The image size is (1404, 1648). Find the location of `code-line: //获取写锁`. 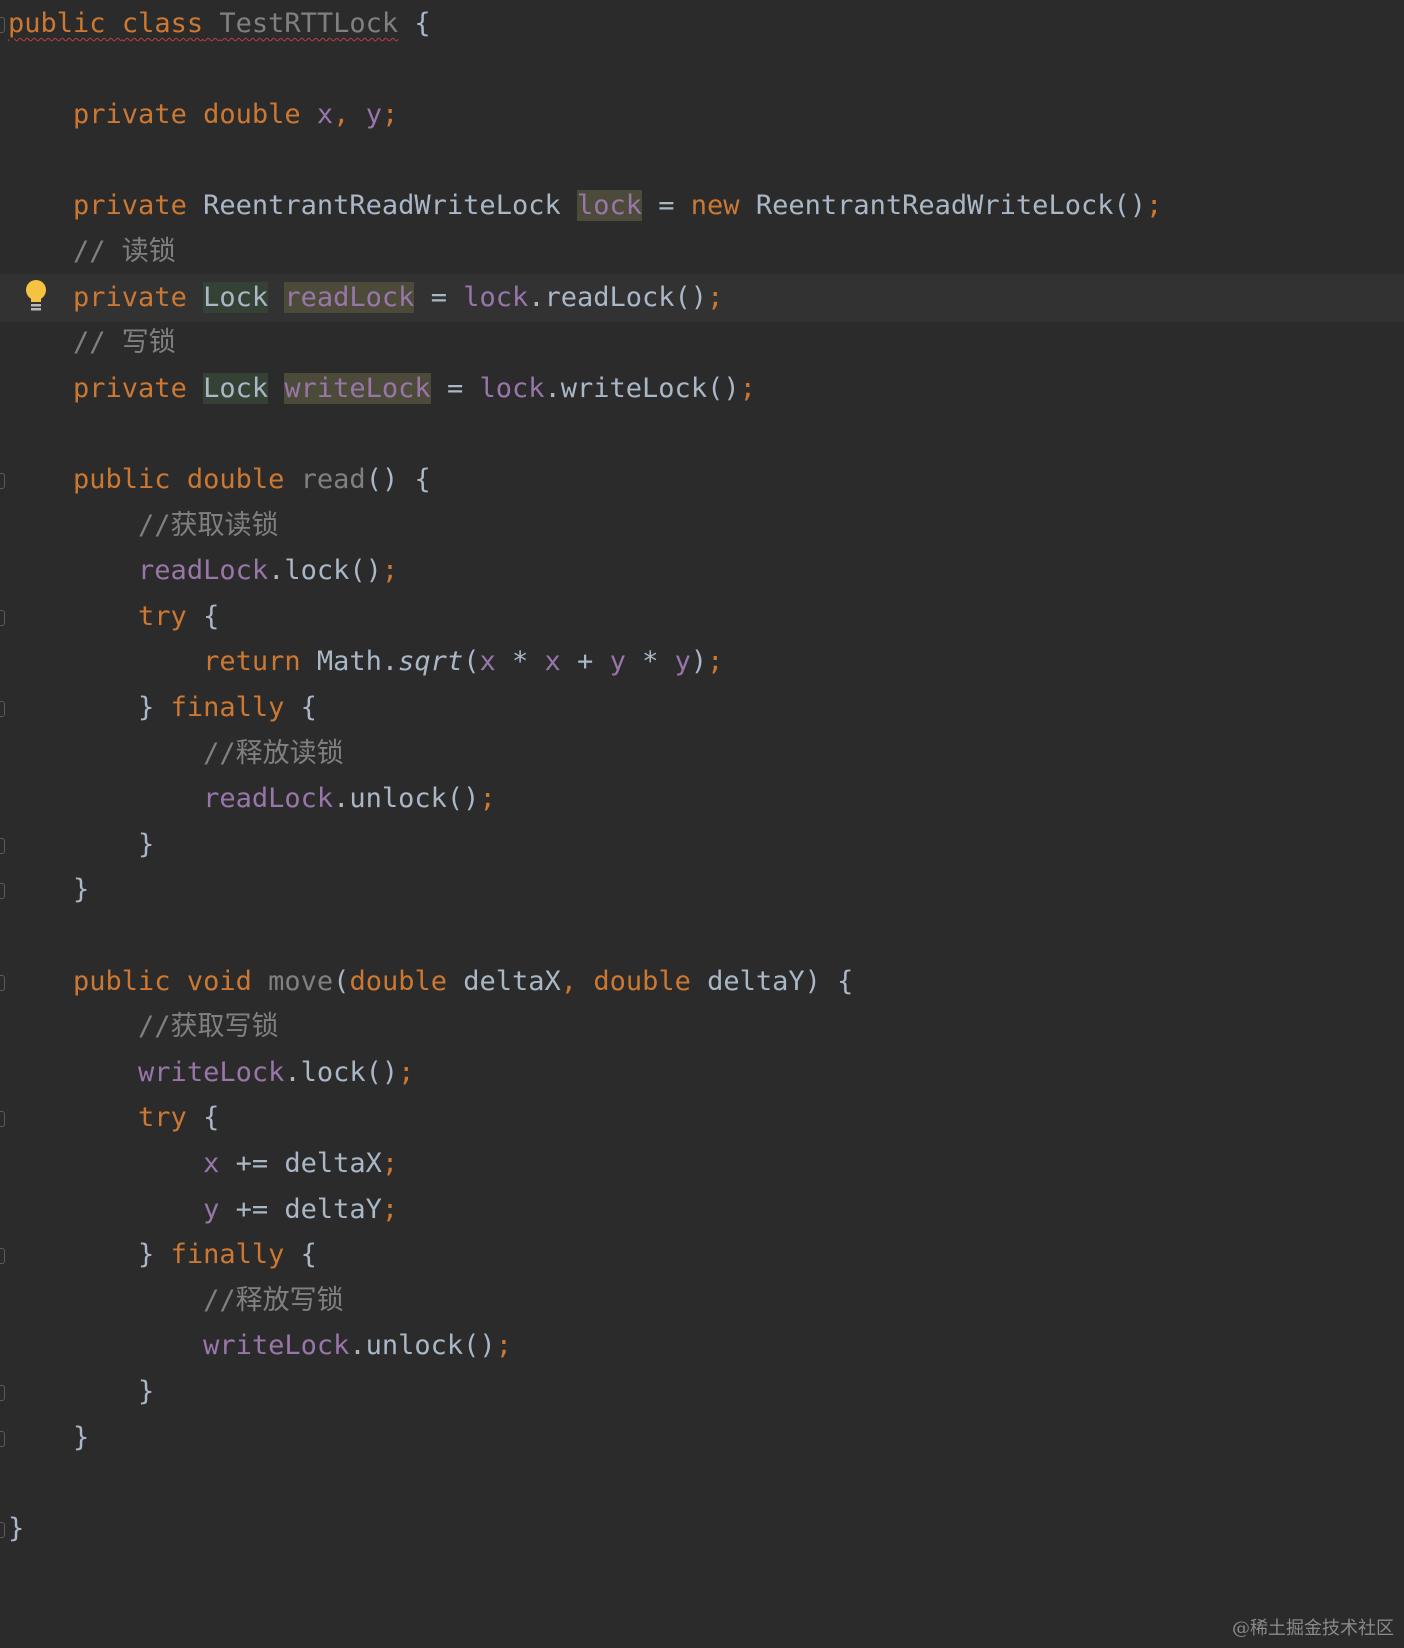

code-line: //获取写锁 is located at coordinates (702, 1027).